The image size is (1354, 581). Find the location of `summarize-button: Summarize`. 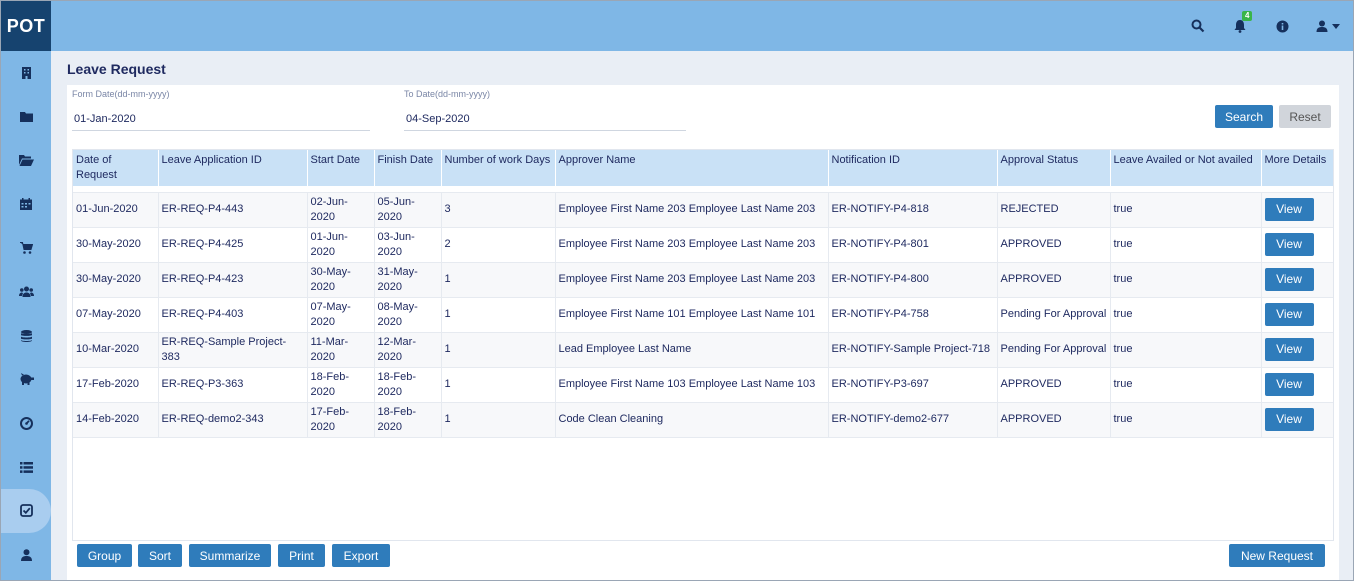

summarize-button: Summarize is located at coordinates (230, 555).